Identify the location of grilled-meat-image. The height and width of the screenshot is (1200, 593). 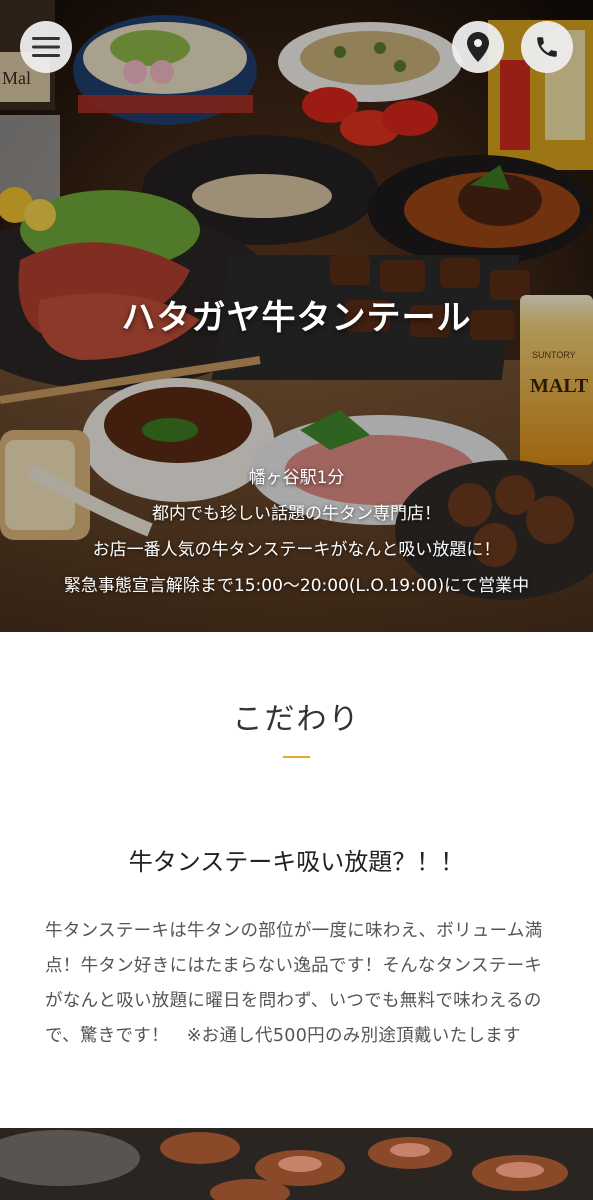
(296, 1164).